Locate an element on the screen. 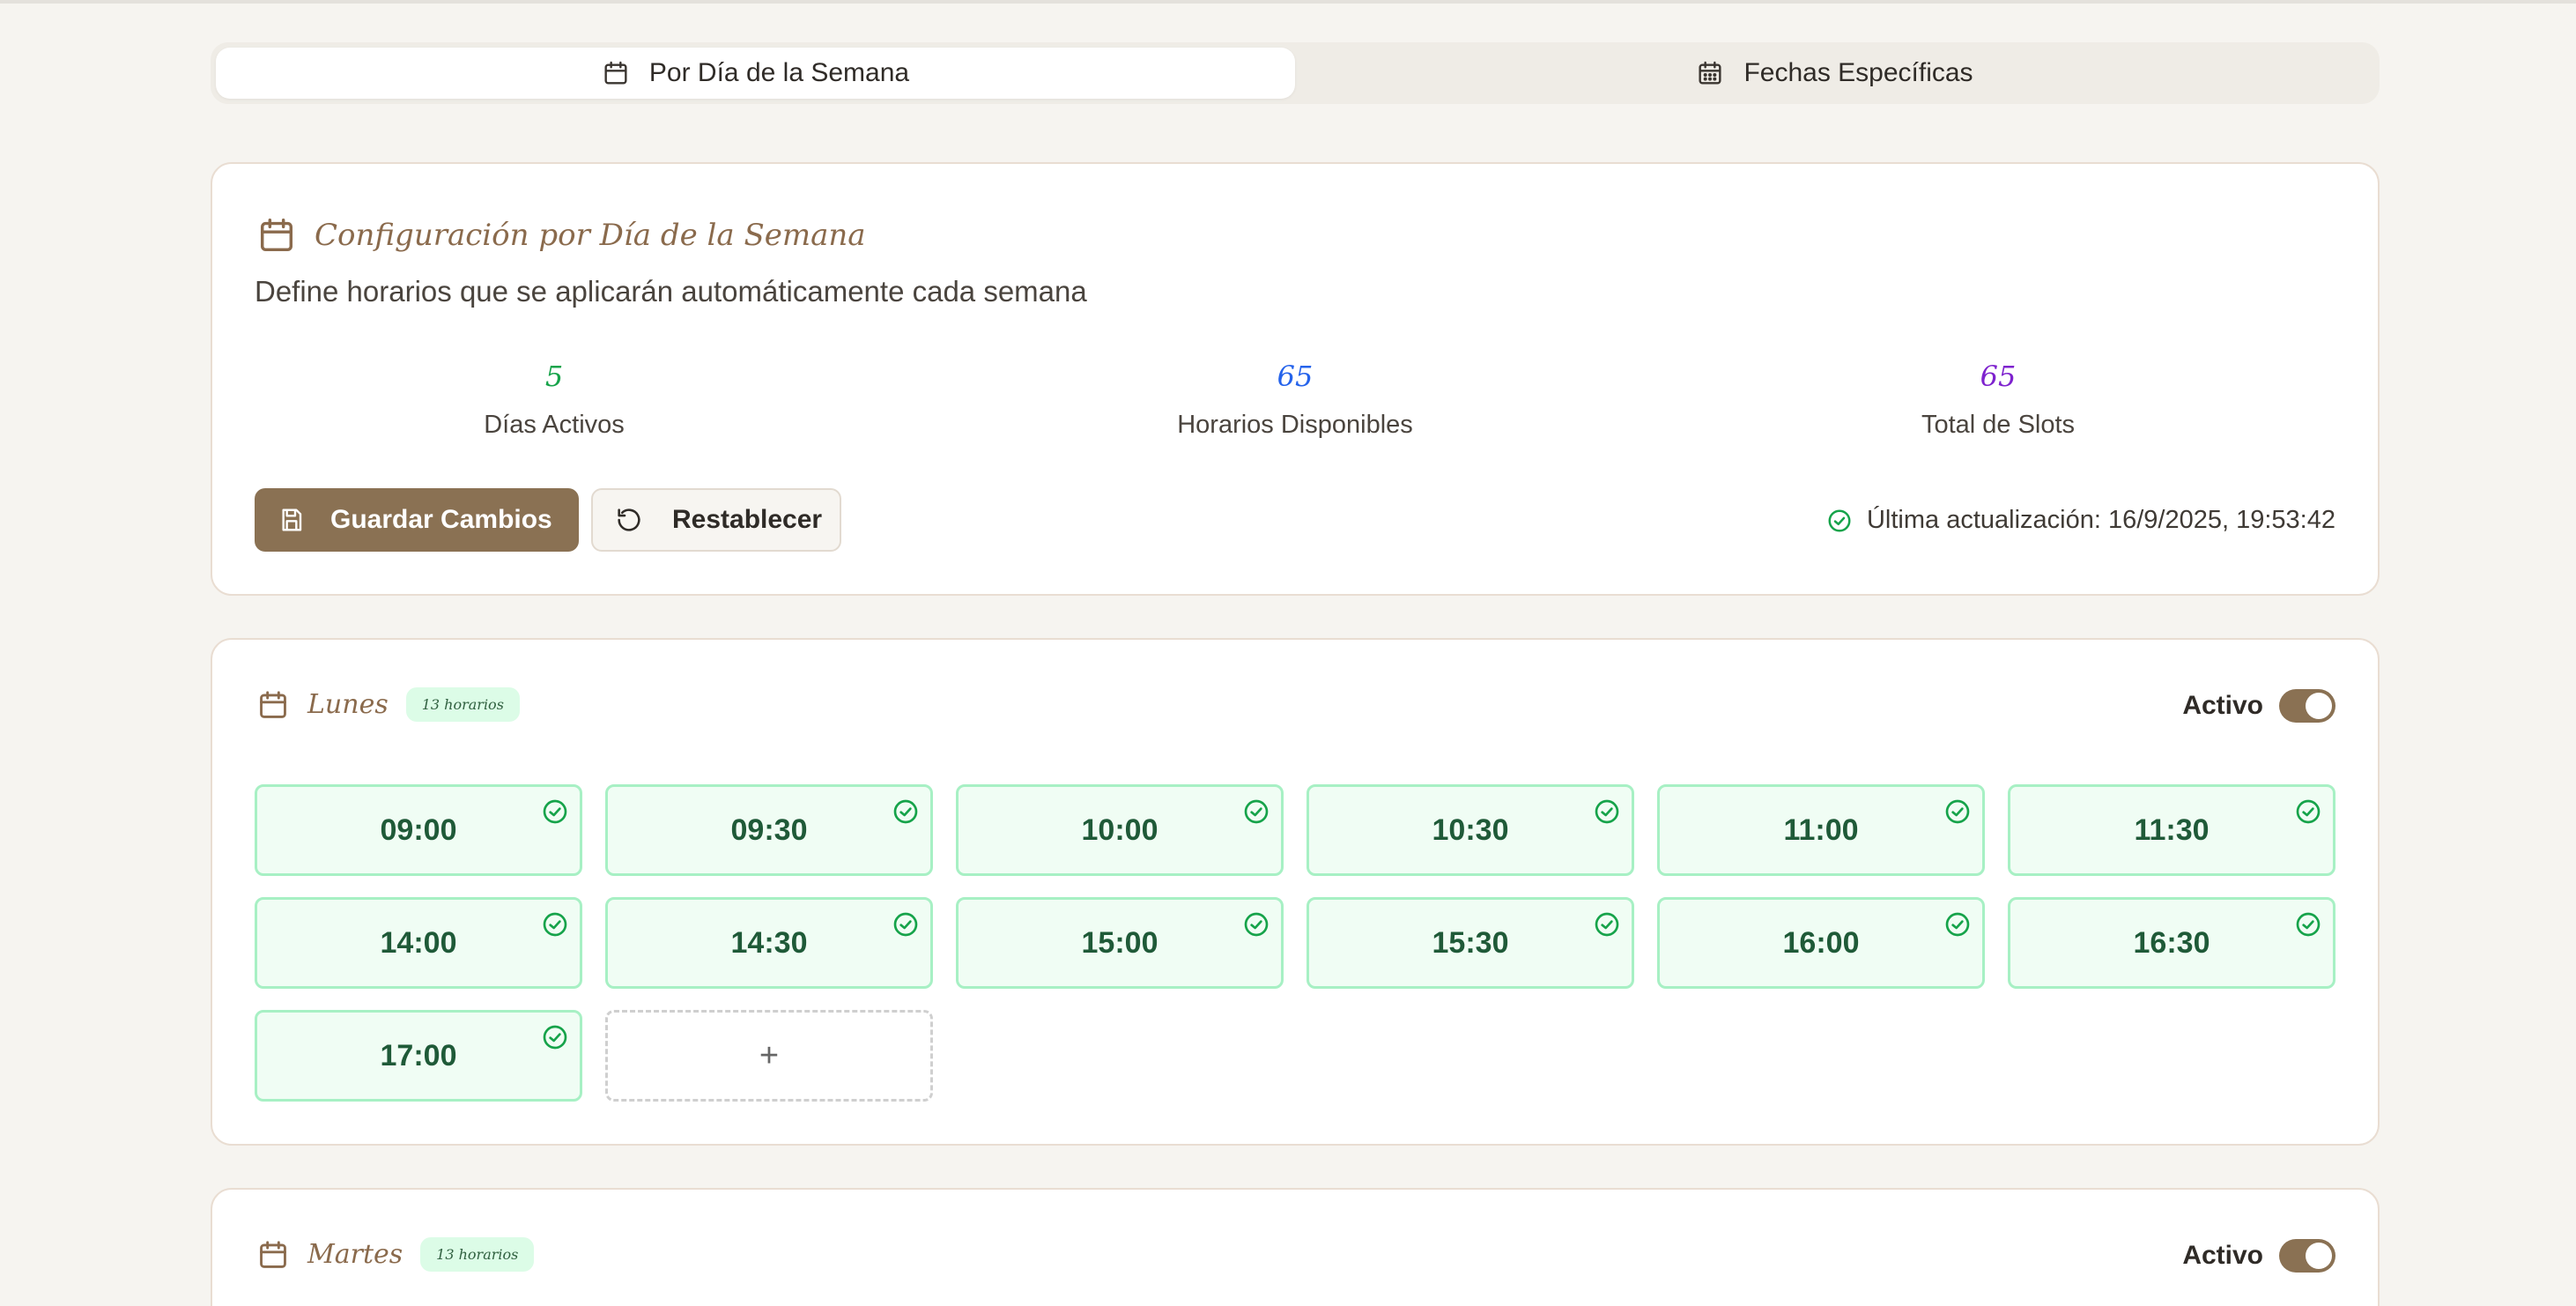 The height and width of the screenshot is (1306, 2576). time-slot: 09:30 is located at coordinates (769, 830).